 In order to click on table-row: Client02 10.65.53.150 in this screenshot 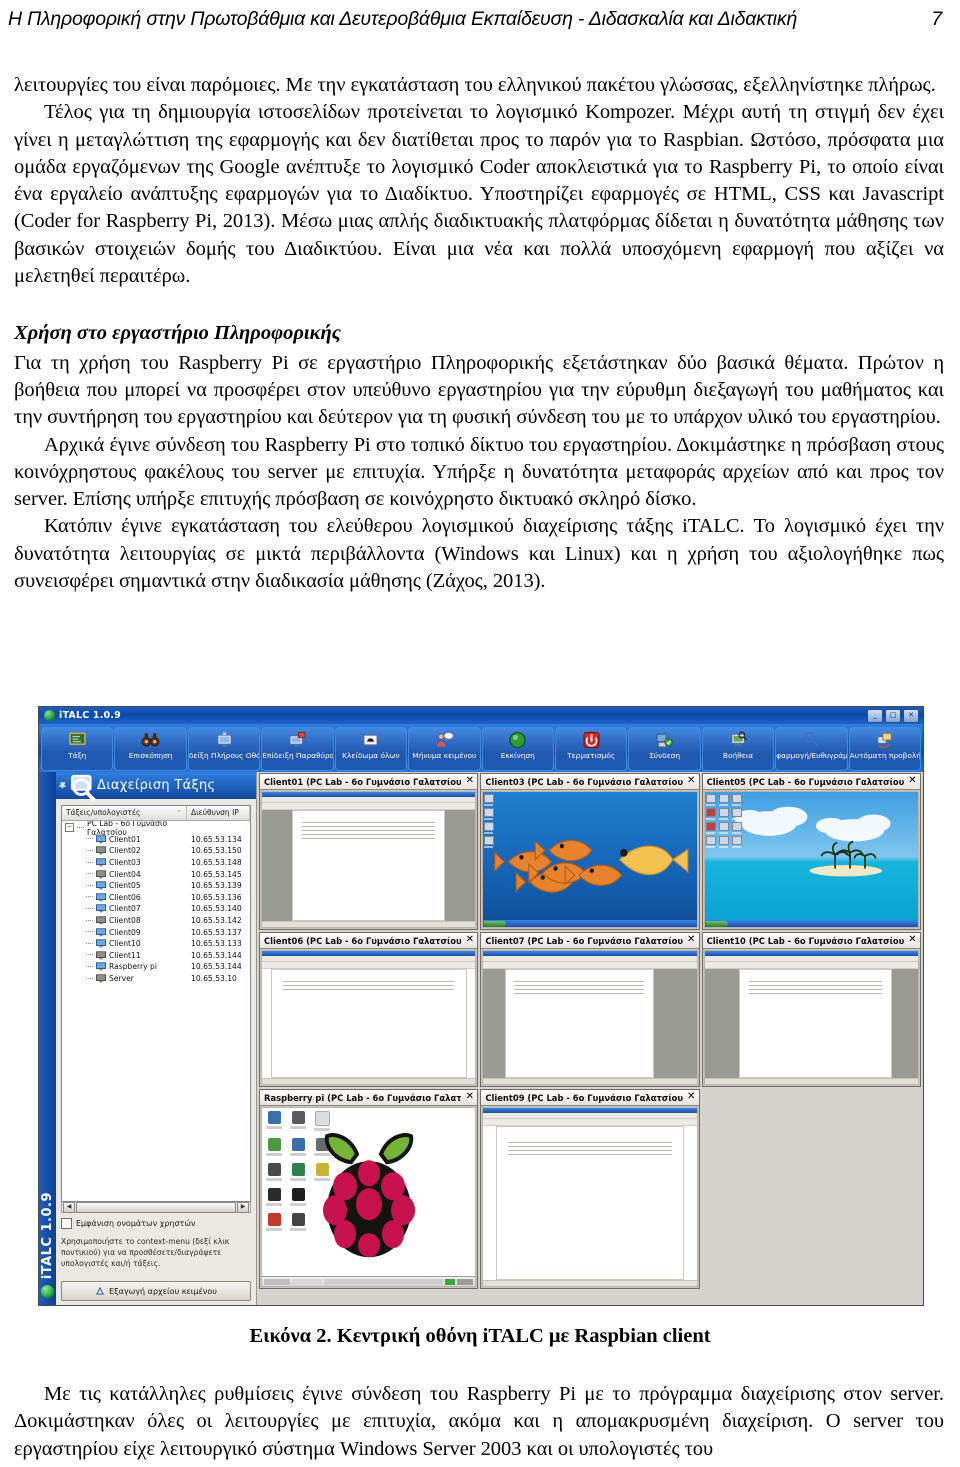, I will do `click(156, 851)`.